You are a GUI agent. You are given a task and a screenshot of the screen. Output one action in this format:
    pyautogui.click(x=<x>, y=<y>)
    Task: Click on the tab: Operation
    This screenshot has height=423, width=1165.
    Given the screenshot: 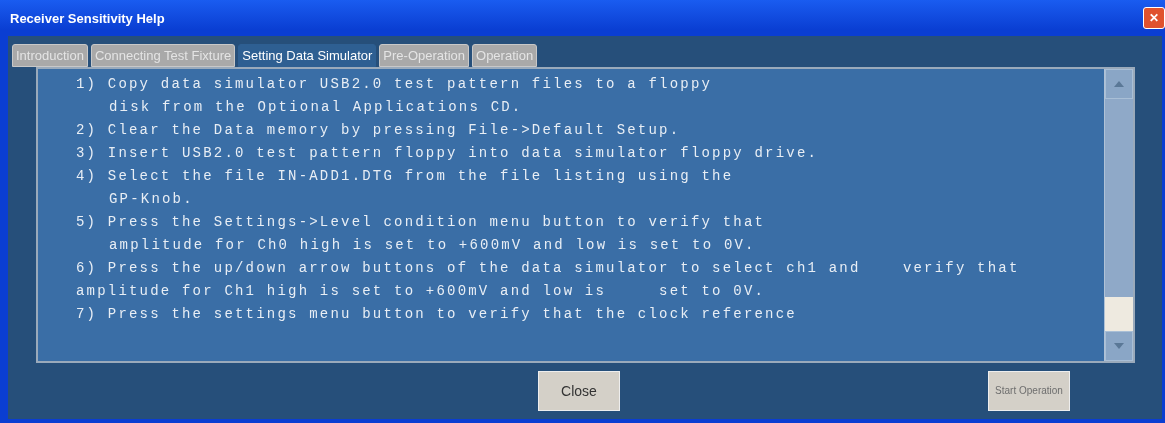 What is the action you would take?
    pyautogui.click(x=505, y=55)
    